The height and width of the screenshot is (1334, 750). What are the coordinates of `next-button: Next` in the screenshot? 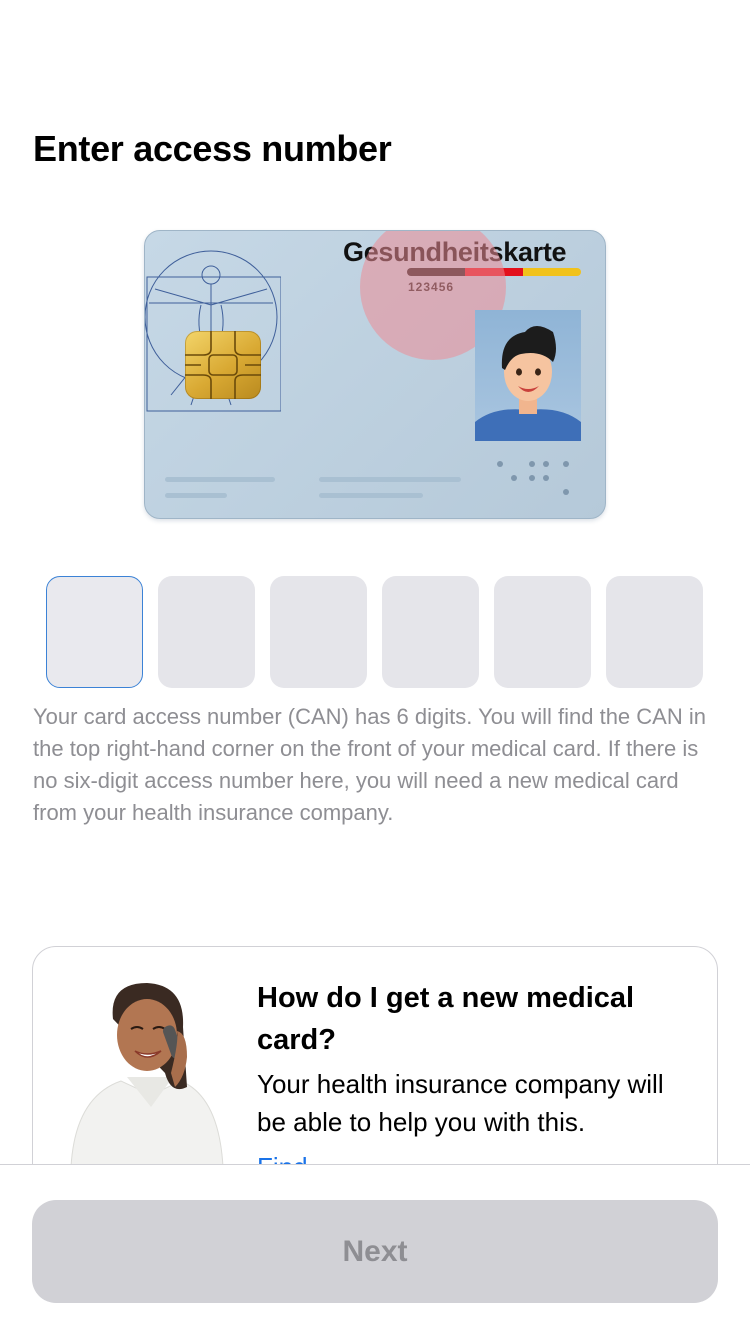 It's located at (375, 1251).